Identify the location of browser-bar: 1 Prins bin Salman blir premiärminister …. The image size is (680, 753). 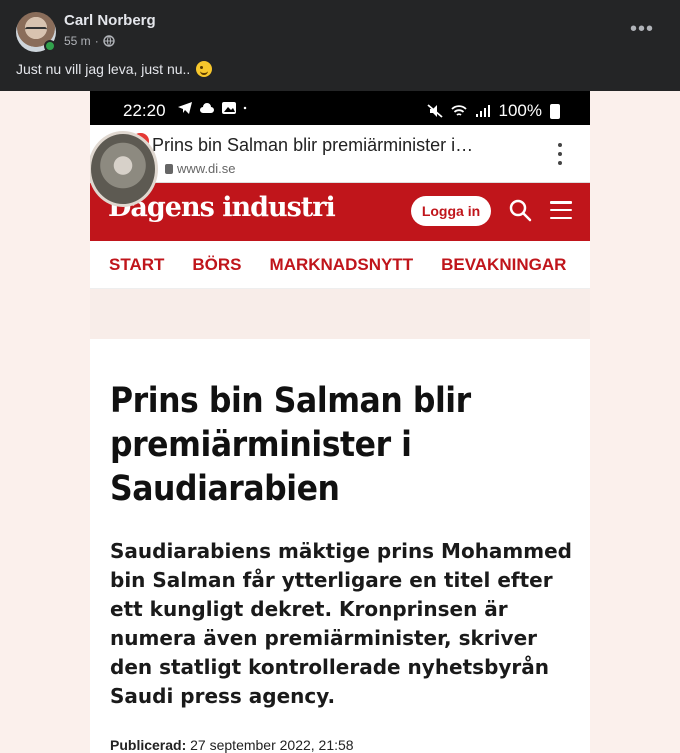
(340, 154).